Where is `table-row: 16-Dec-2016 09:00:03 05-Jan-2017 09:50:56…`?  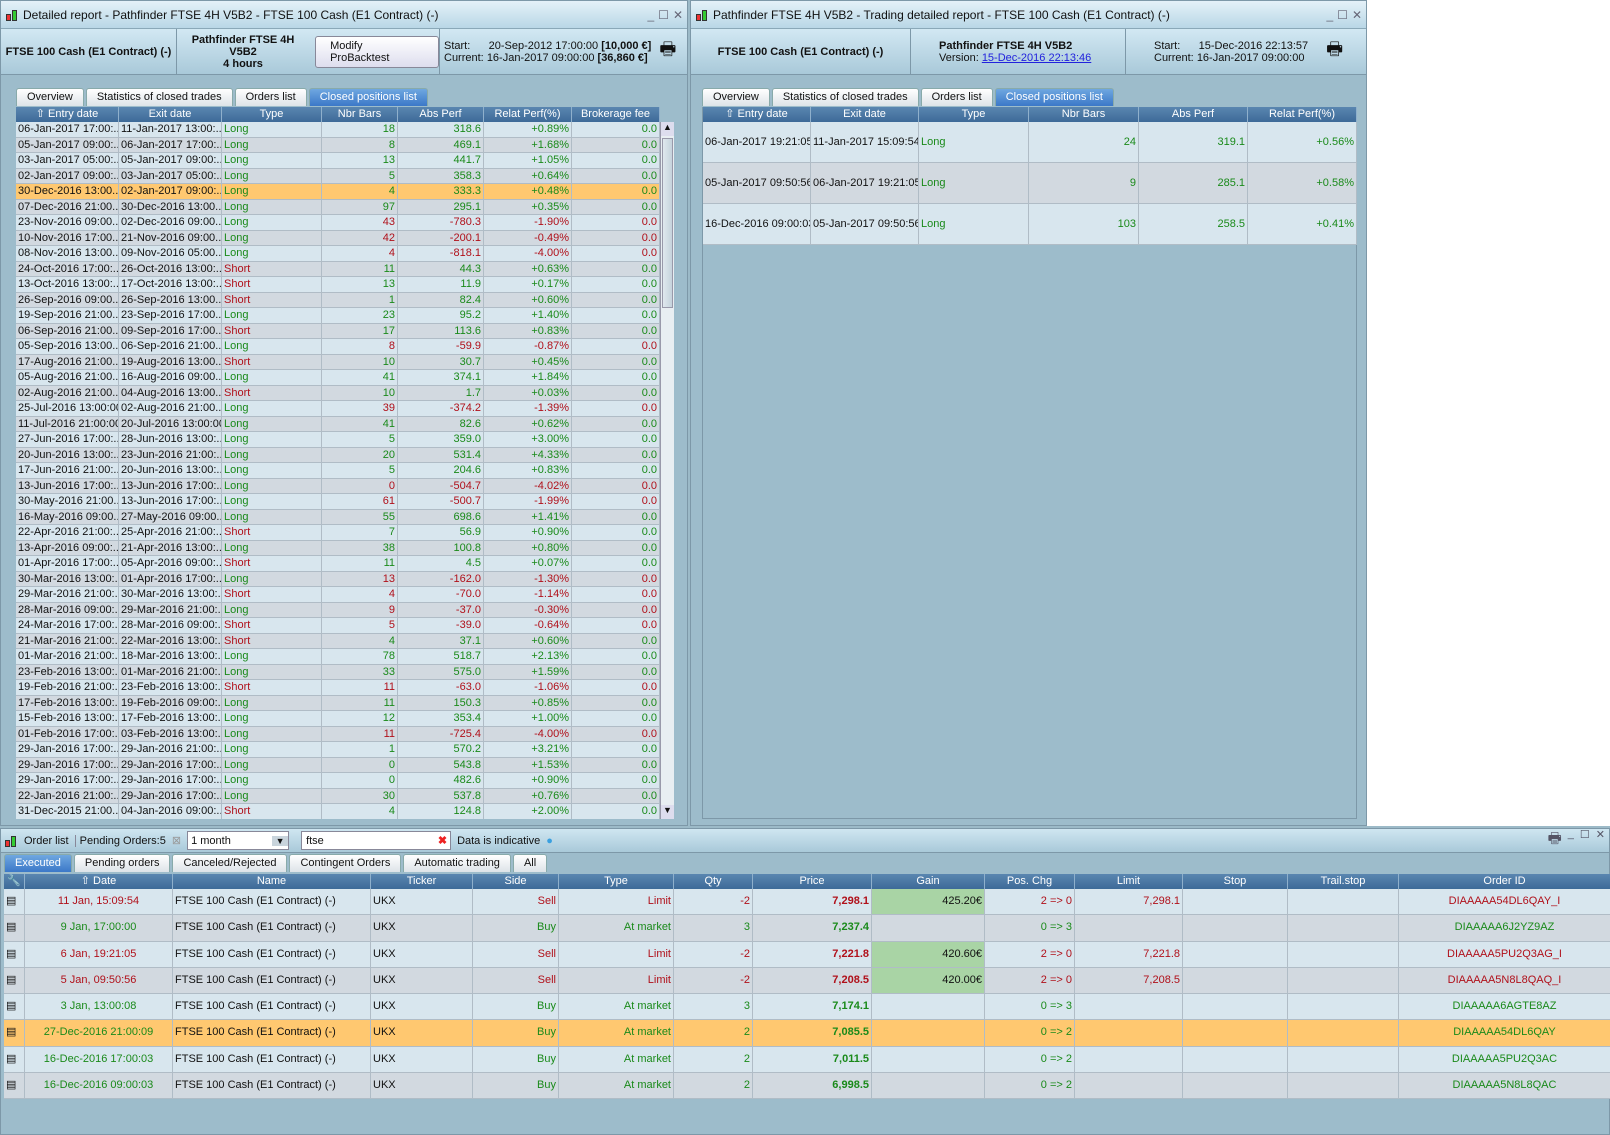 table-row: 16-Dec-2016 09:00:03 05-Jan-2017 09:50:56… is located at coordinates (1030, 224).